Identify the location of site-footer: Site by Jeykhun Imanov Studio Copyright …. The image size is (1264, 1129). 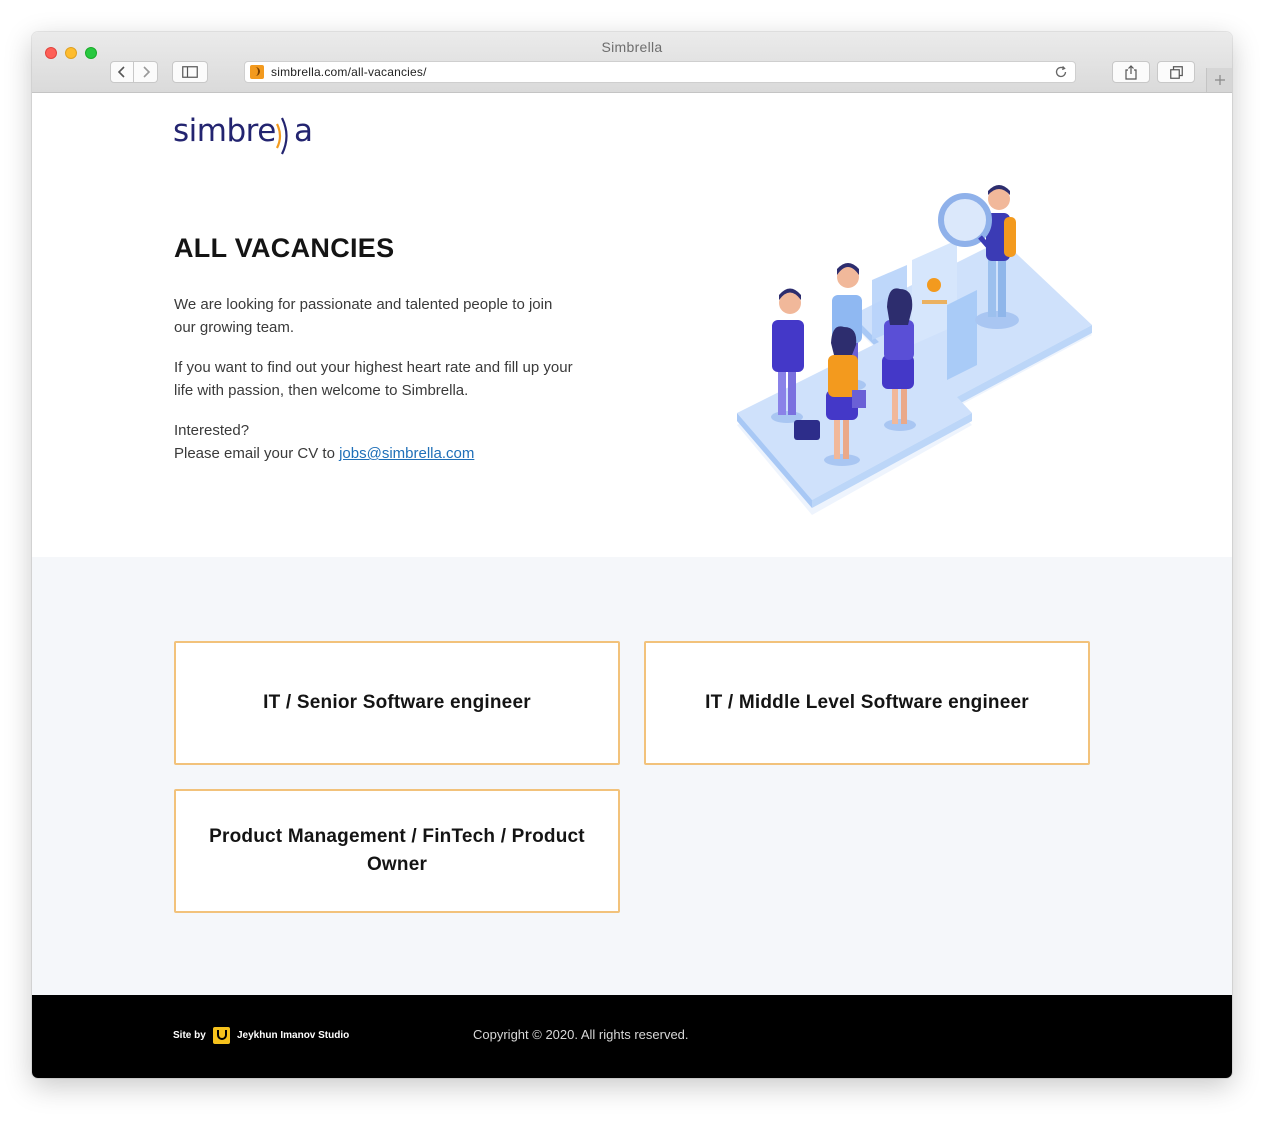
(632, 1036).